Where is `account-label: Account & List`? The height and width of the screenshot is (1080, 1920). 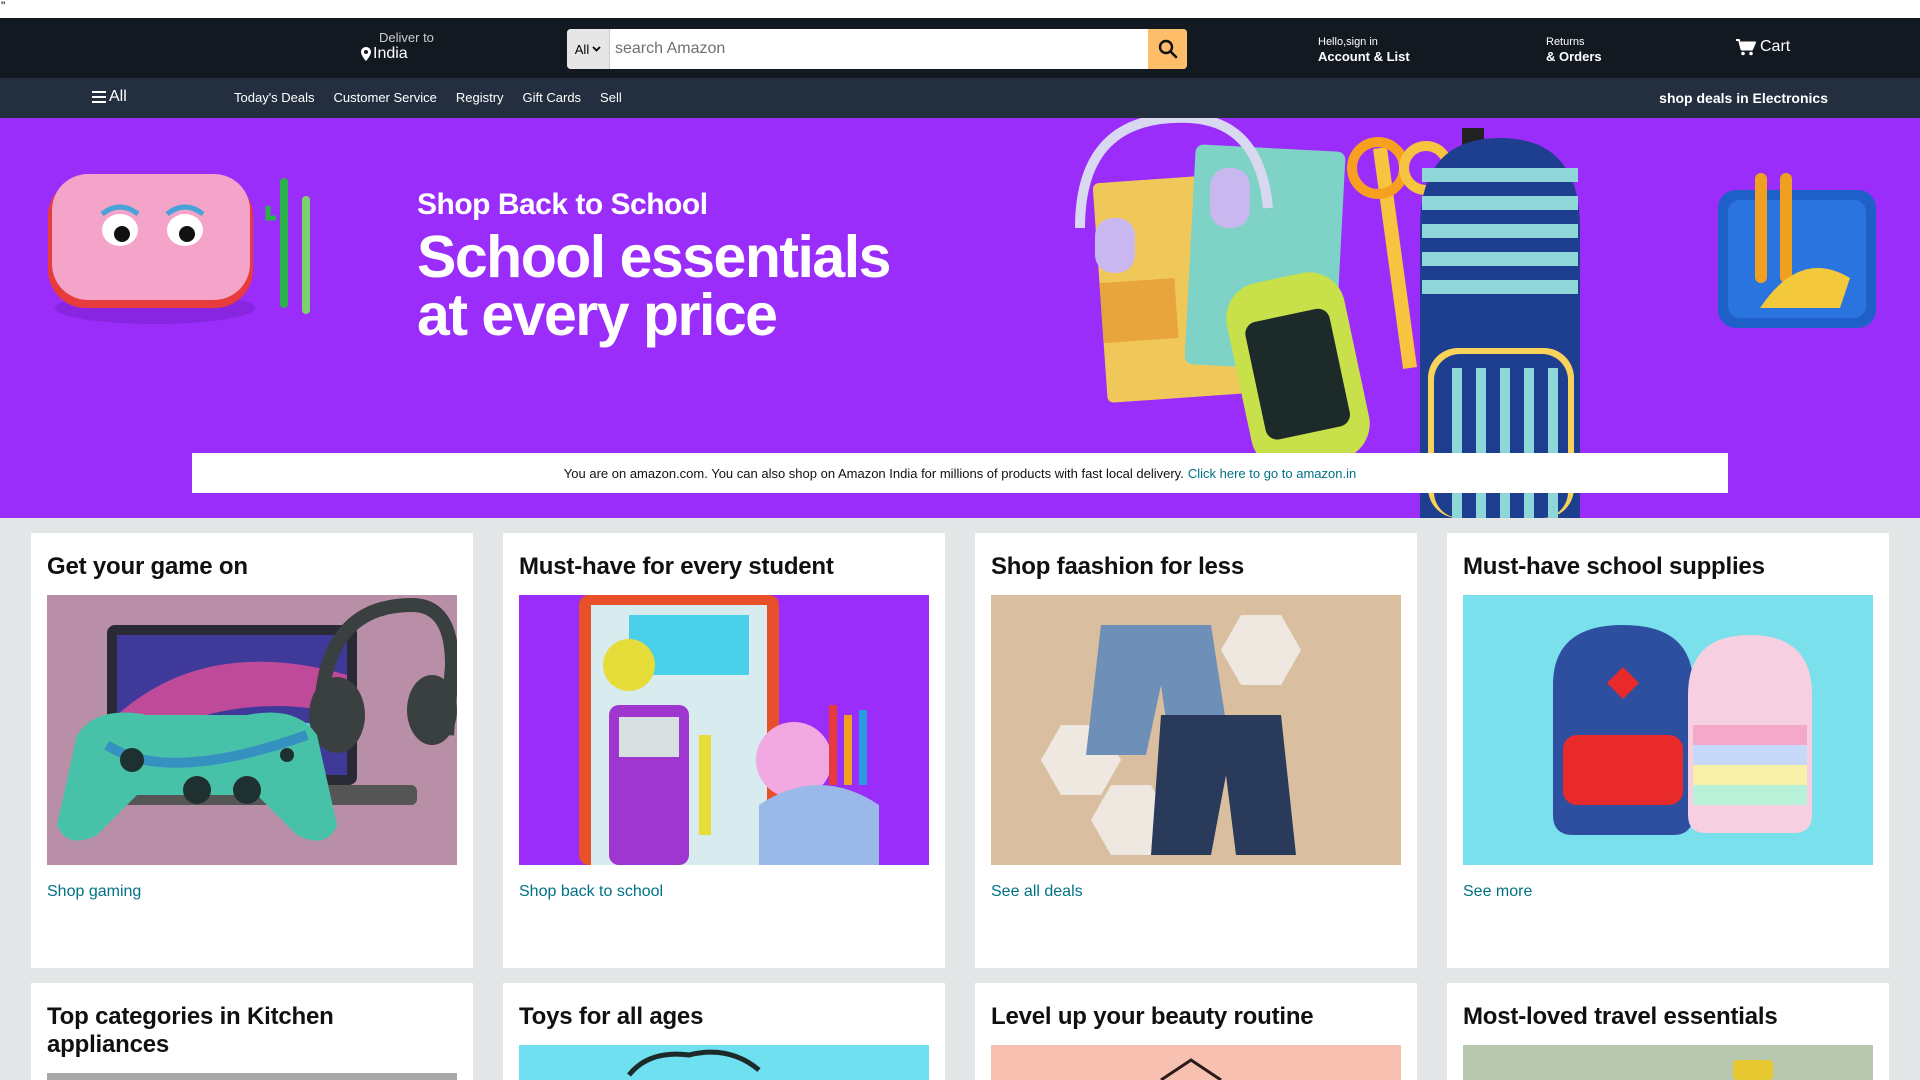
account-label: Account & List is located at coordinates (1364, 56).